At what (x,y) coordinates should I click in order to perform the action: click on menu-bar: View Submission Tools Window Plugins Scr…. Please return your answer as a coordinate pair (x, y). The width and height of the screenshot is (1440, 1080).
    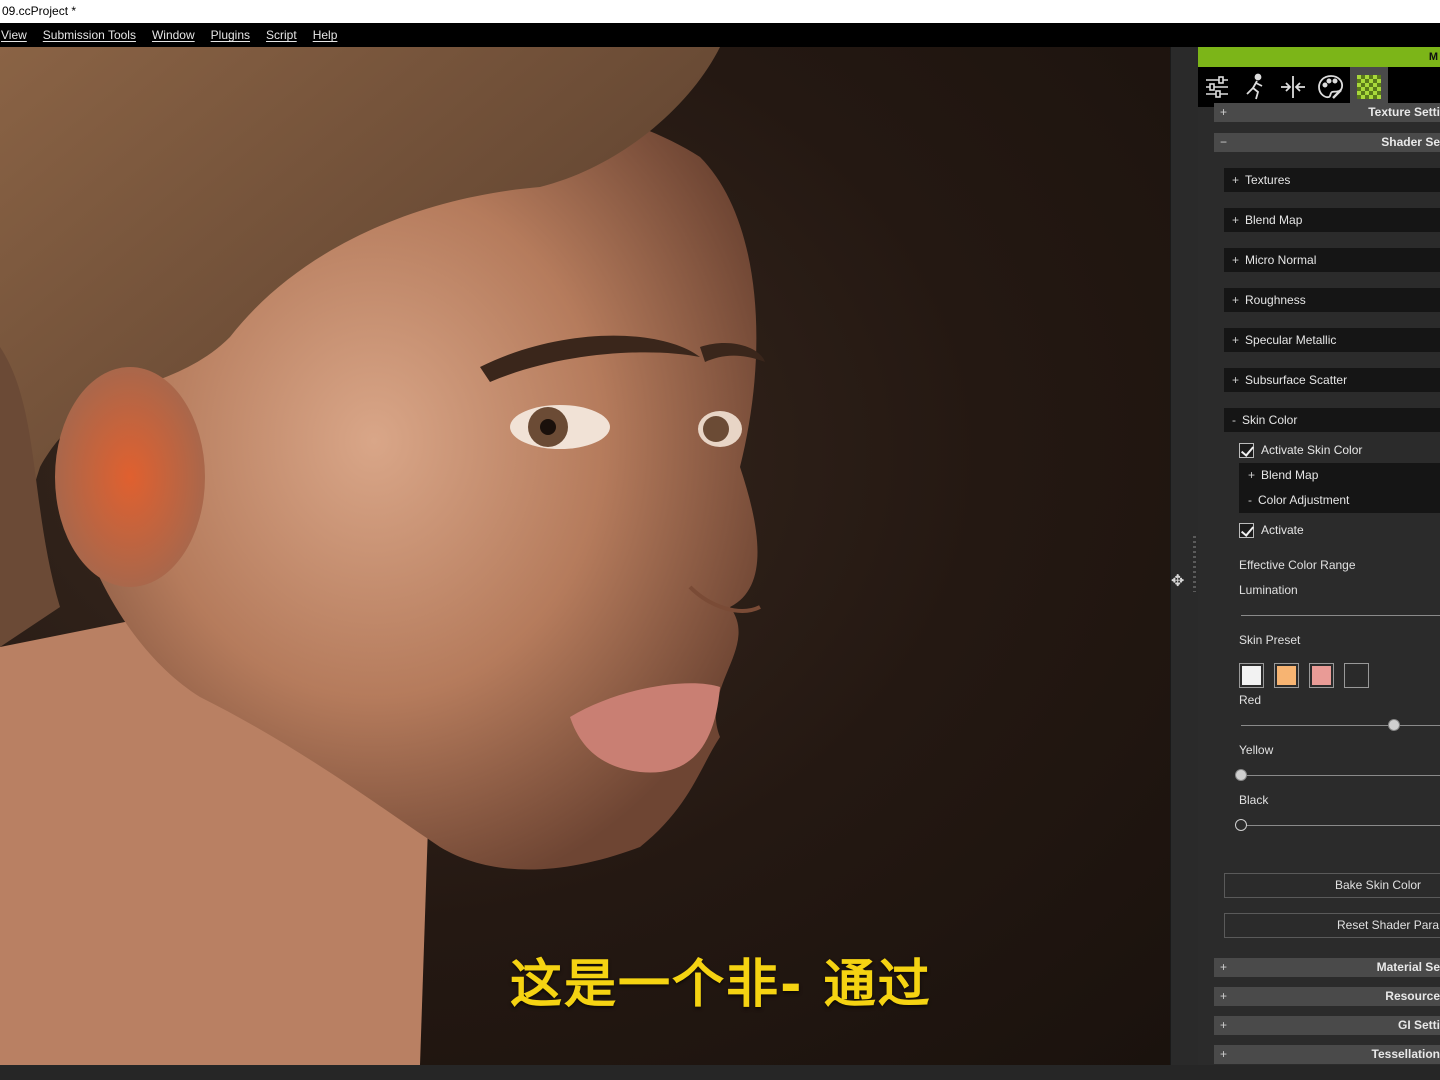
    Looking at the image, I should click on (720, 35).